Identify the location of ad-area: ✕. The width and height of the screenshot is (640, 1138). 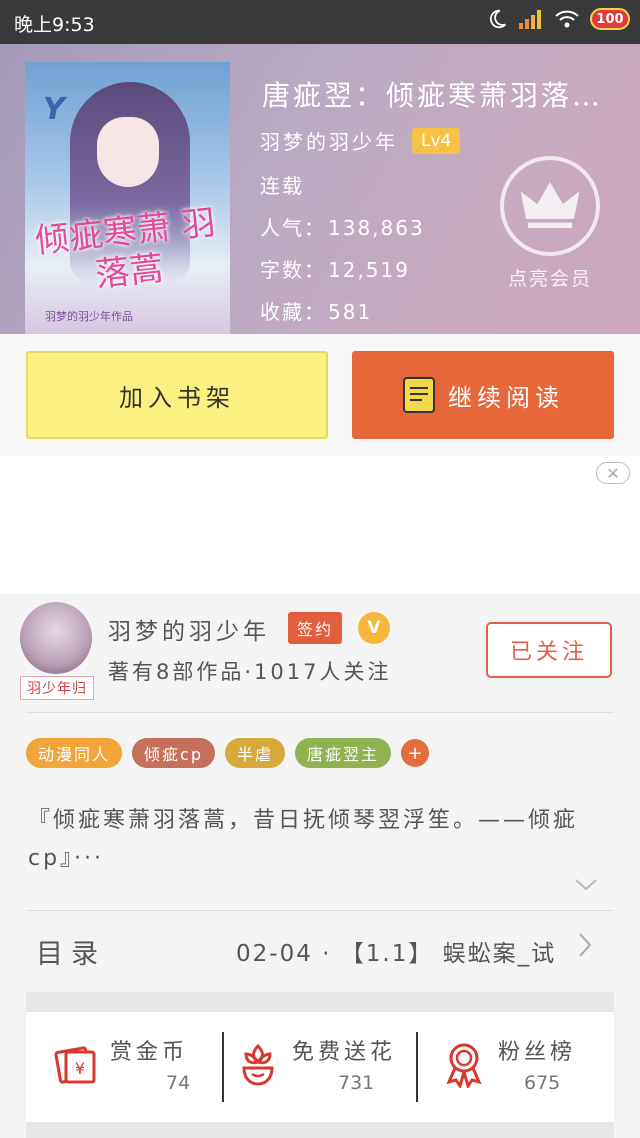
(320, 525).